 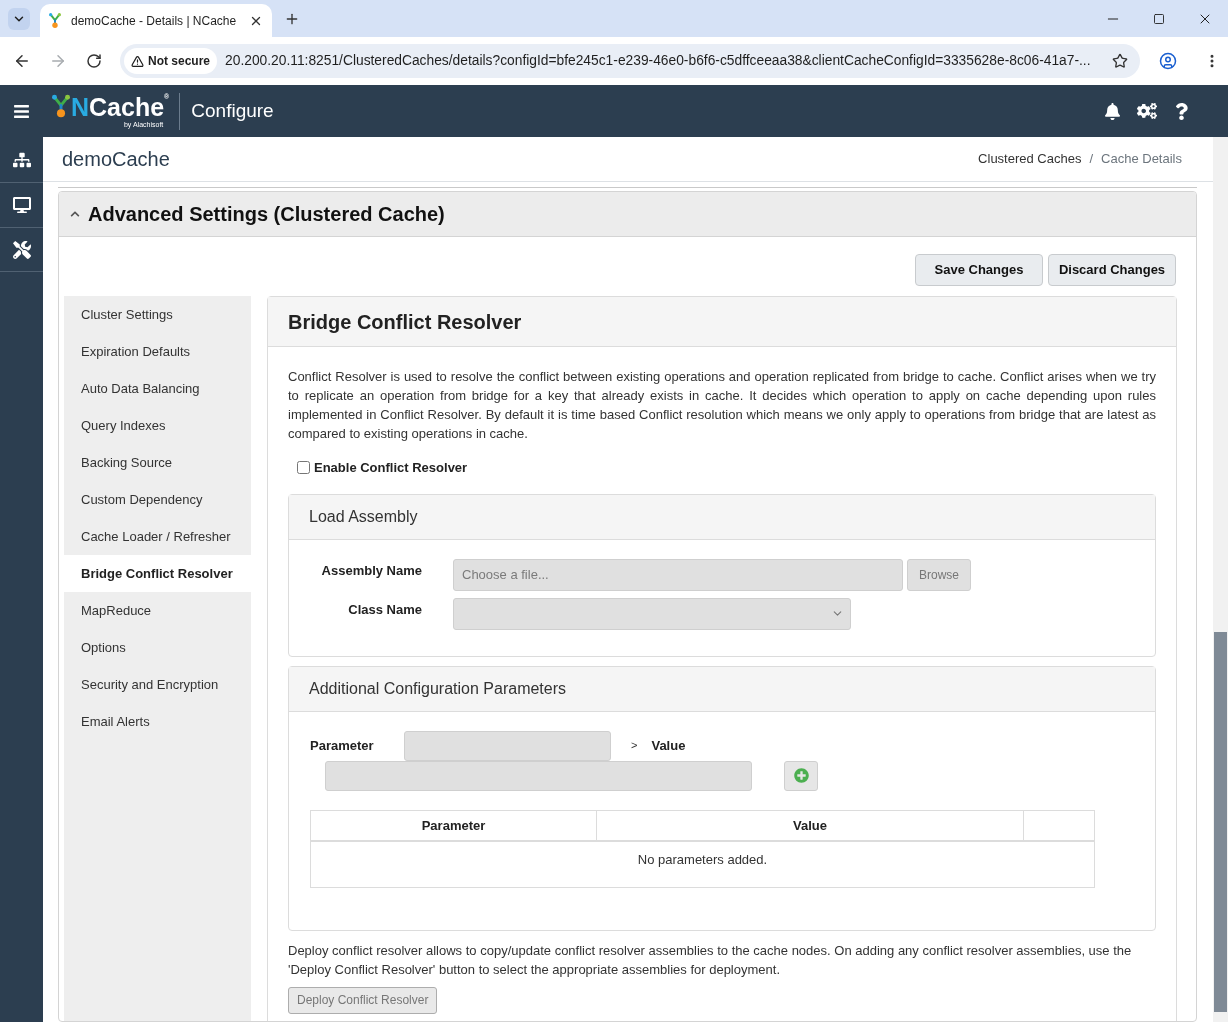 I want to click on enable-checkbox, so click(x=303, y=468).